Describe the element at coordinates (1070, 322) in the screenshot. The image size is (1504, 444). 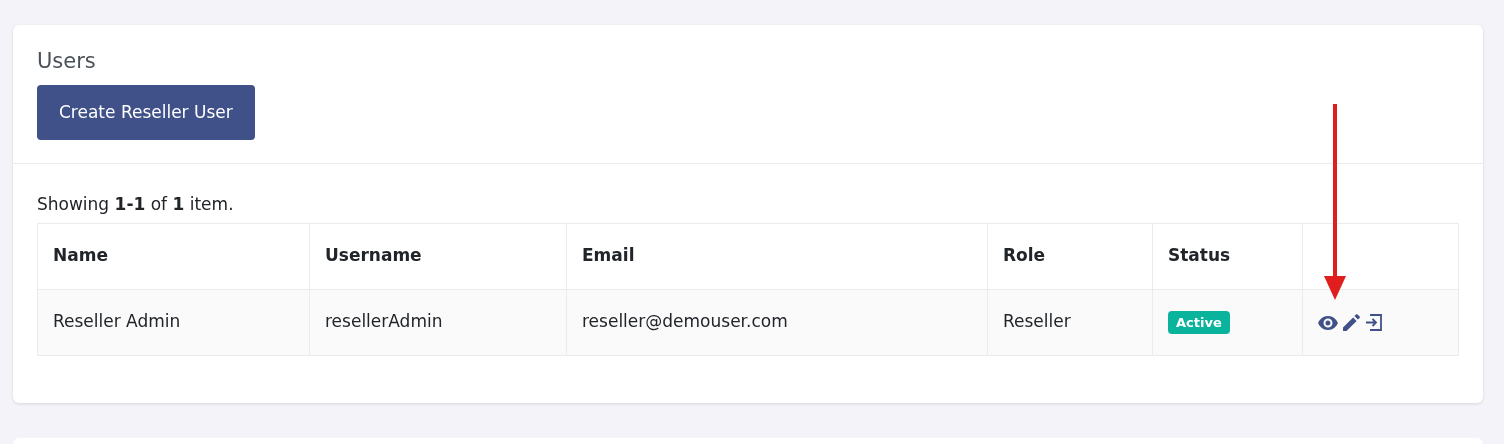
I see `table-cell: Reseller` at that location.